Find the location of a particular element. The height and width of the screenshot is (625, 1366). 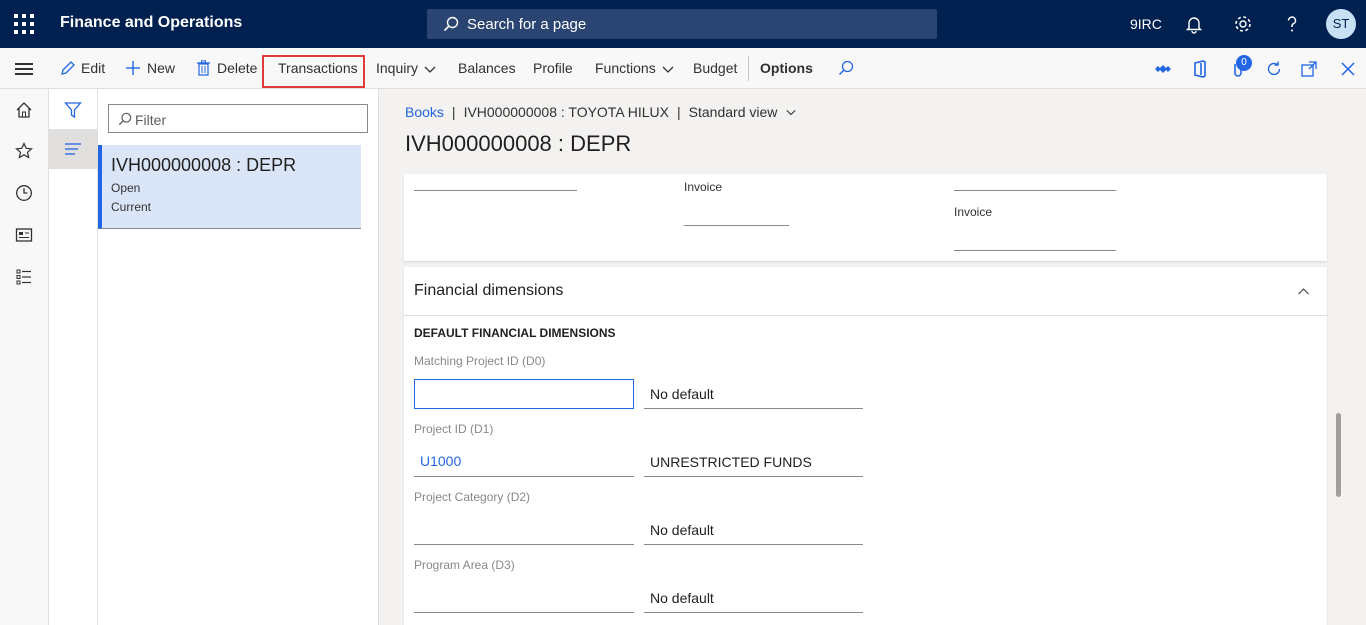

star-icon is located at coordinates (24, 151).